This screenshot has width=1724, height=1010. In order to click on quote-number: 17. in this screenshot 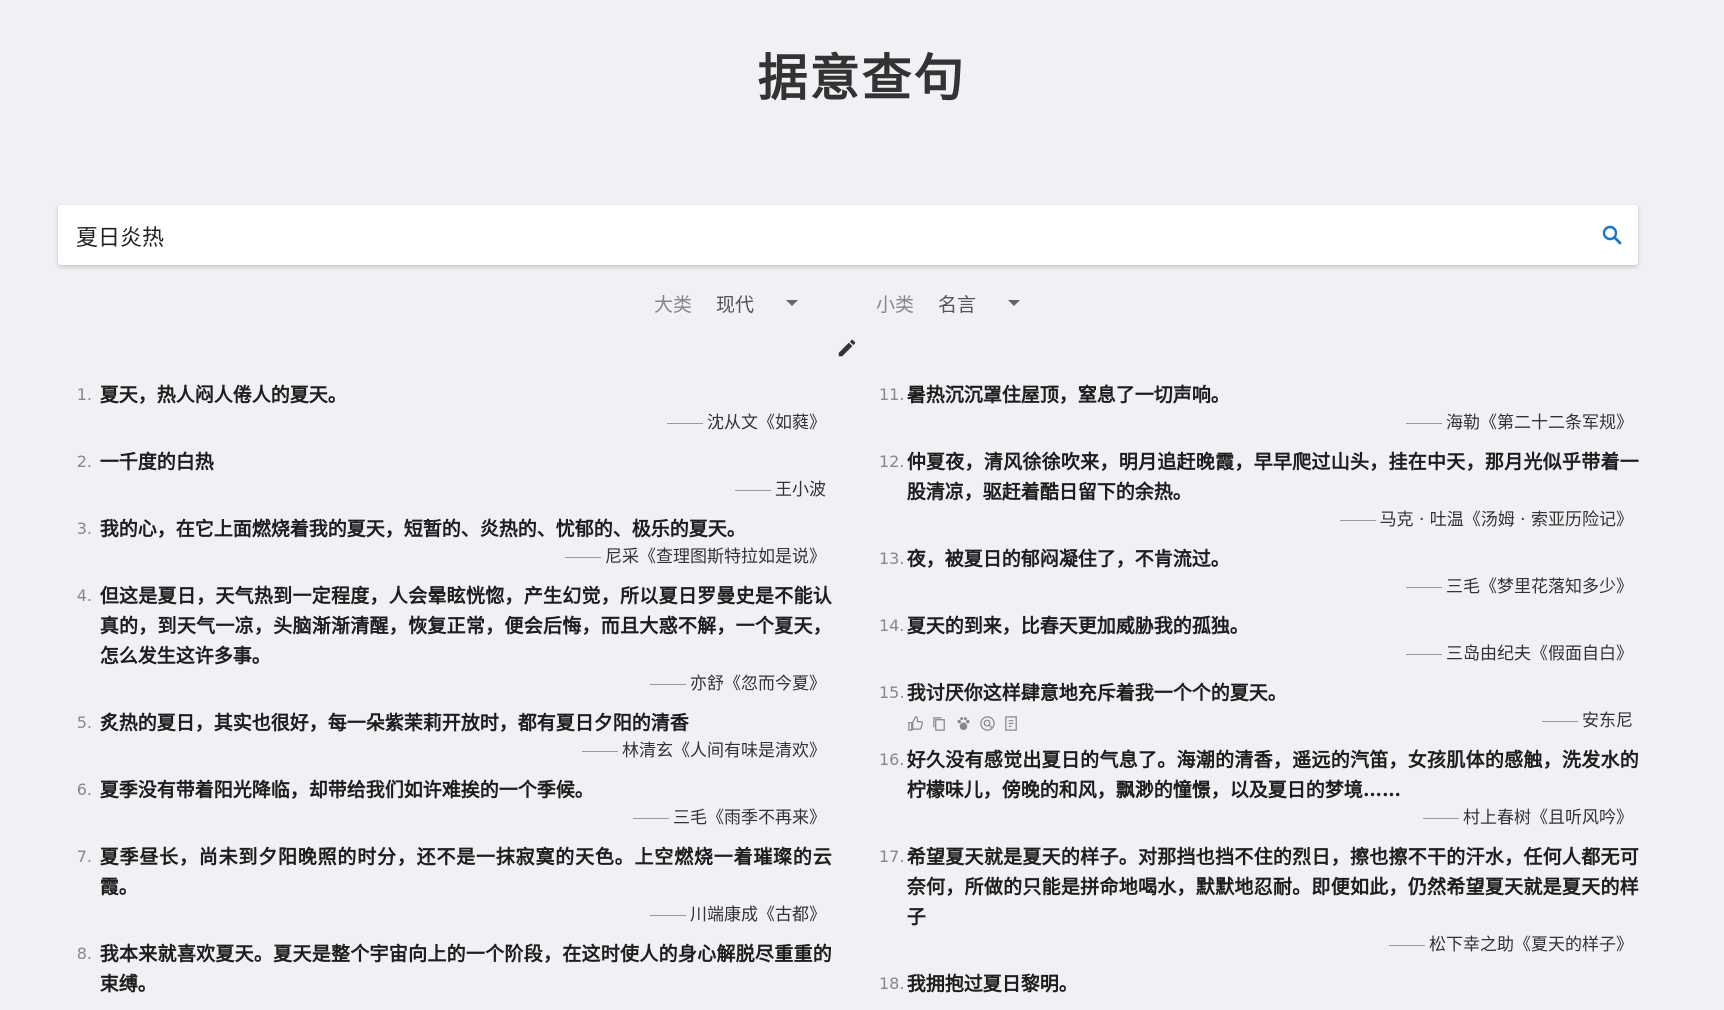, I will do `click(892, 856)`.